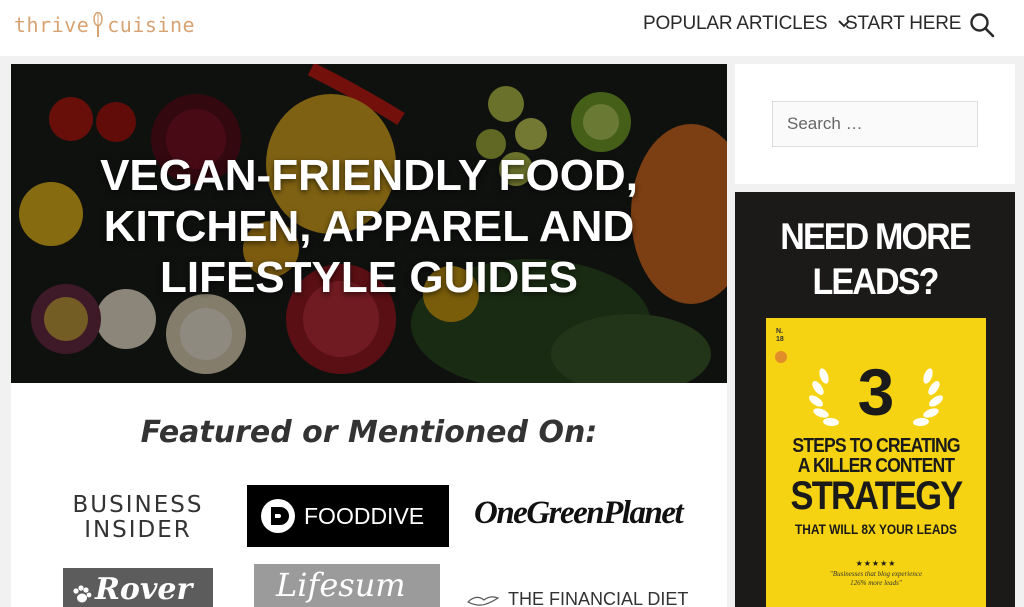 This screenshot has height=607, width=1024. What do you see at coordinates (598, 598) in the screenshot?
I see `financial-diet-text: THE FINANCIAL DIET` at bounding box center [598, 598].